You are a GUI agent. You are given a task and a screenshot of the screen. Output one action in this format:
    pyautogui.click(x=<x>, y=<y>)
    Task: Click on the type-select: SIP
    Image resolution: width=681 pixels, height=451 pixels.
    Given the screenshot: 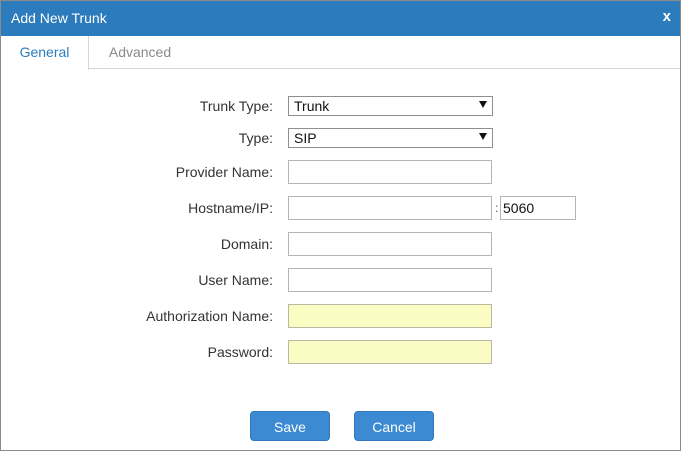 What is the action you would take?
    pyautogui.click(x=390, y=138)
    